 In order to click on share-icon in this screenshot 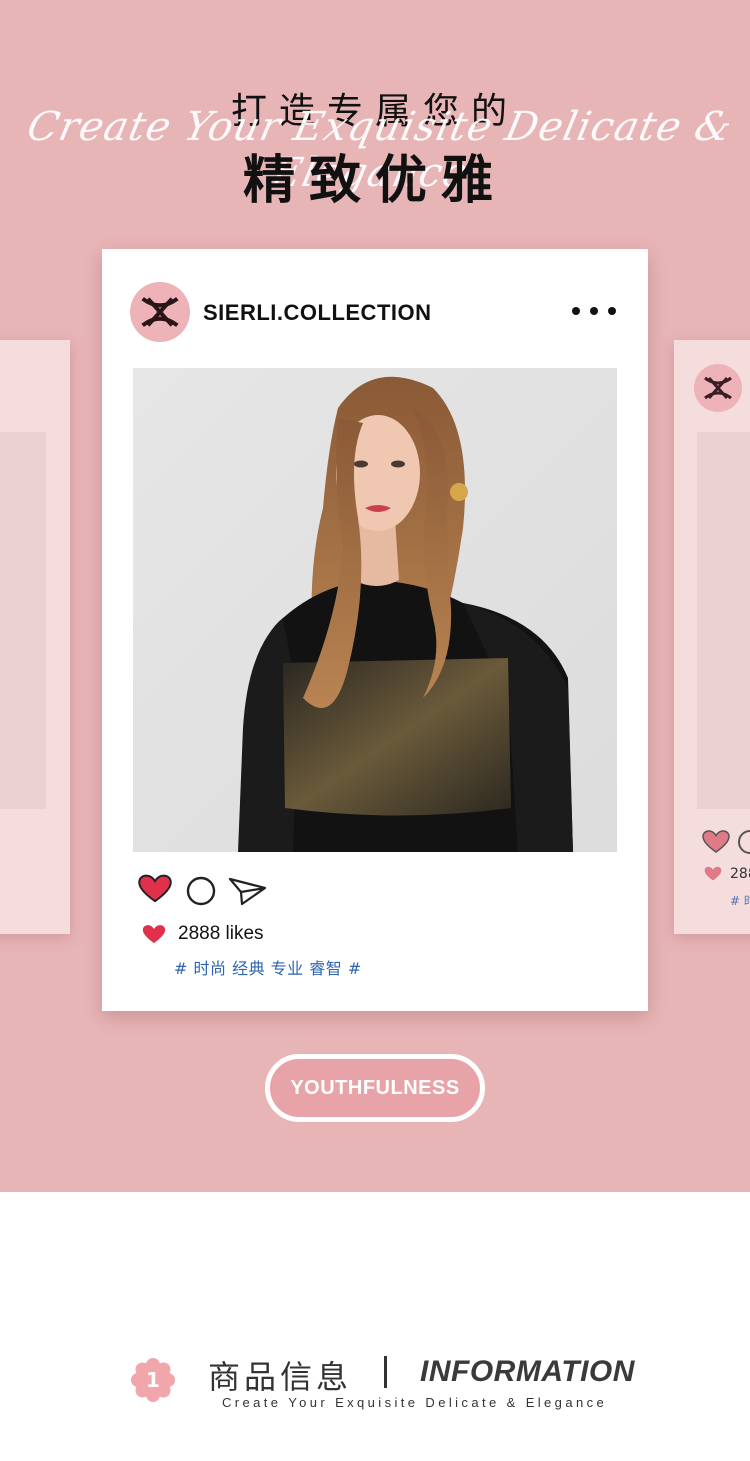, I will do `click(247, 891)`.